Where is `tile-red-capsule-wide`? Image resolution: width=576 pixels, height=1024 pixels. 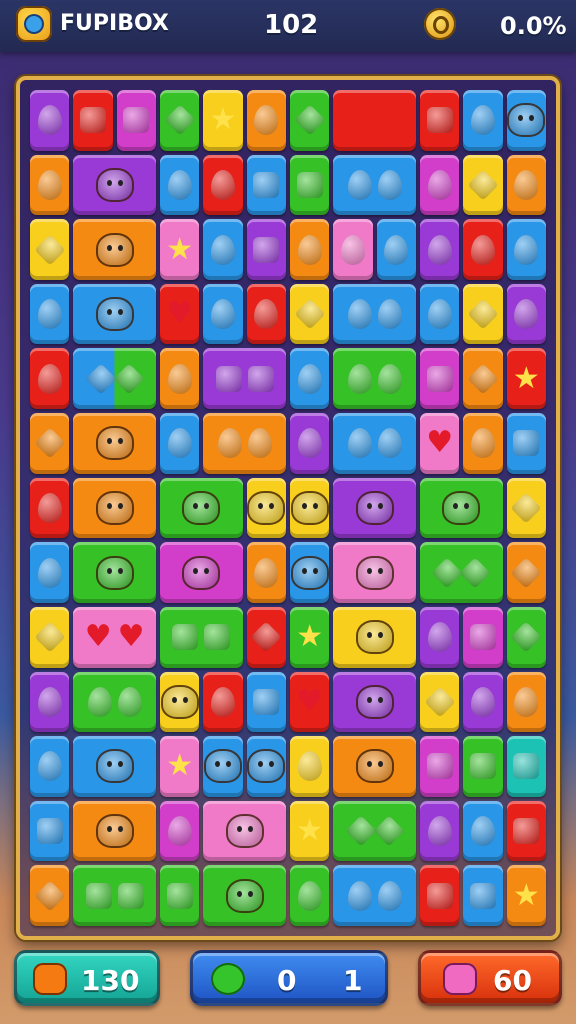
tile-red-capsule-wide is located at coordinates (374, 120).